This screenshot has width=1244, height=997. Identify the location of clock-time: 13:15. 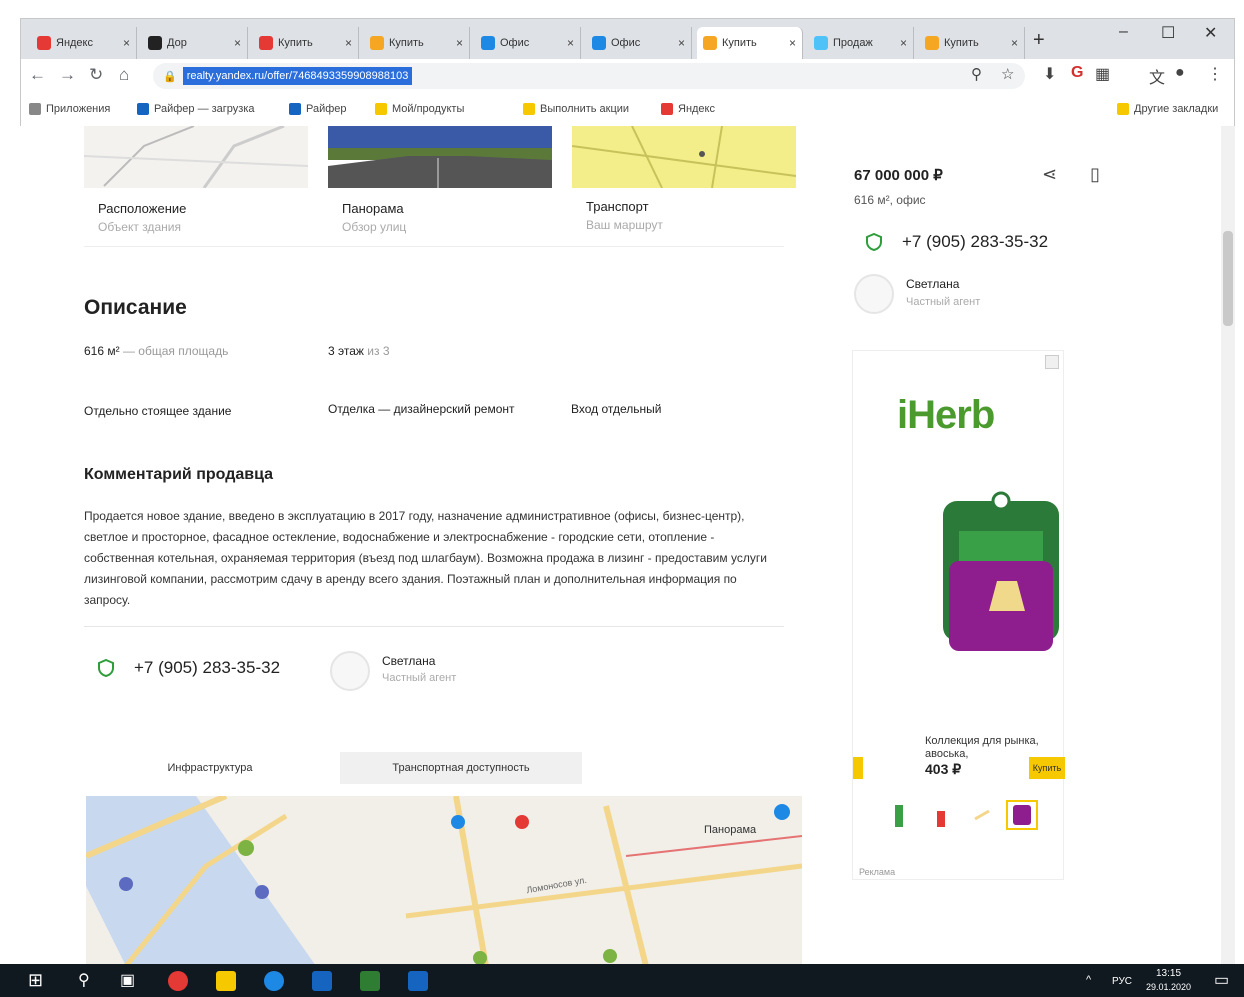
(1168, 973).